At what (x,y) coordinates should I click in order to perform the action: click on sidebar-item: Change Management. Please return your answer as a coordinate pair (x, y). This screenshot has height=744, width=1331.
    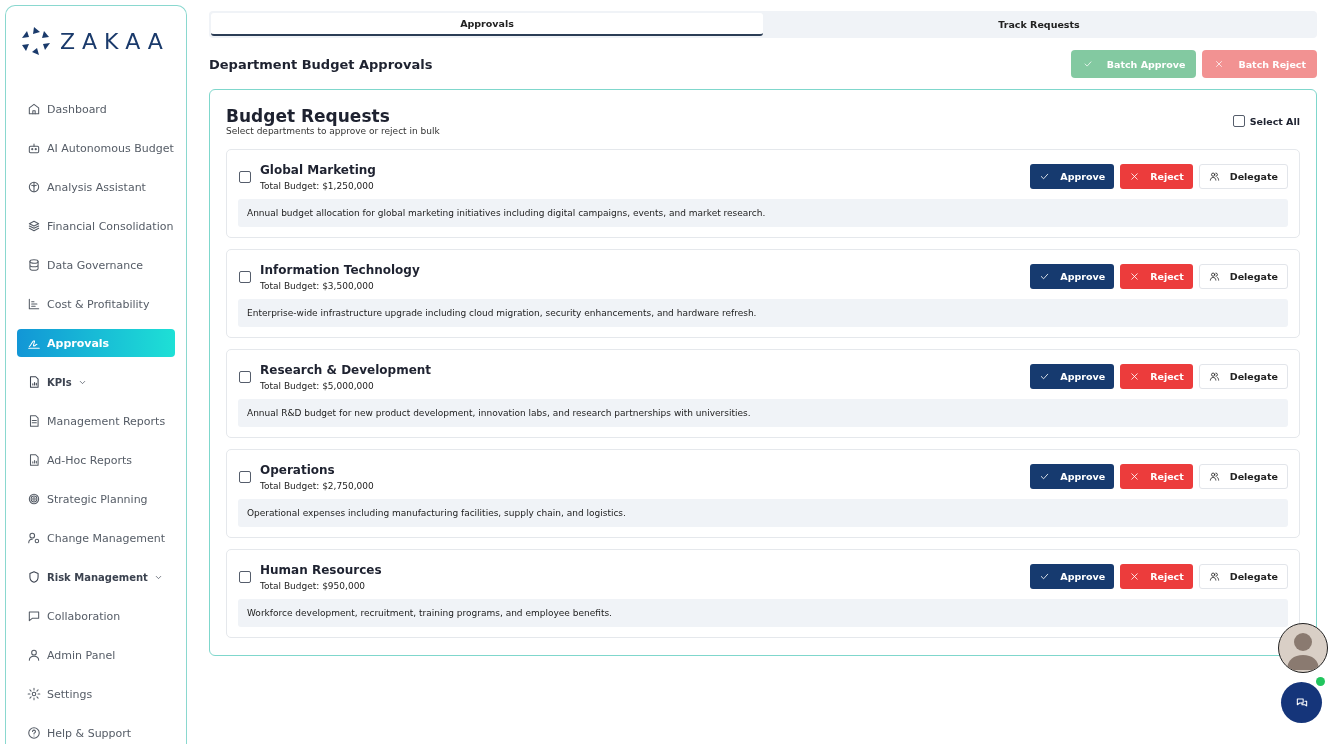
    Looking at the image, I should click on (96, 538).